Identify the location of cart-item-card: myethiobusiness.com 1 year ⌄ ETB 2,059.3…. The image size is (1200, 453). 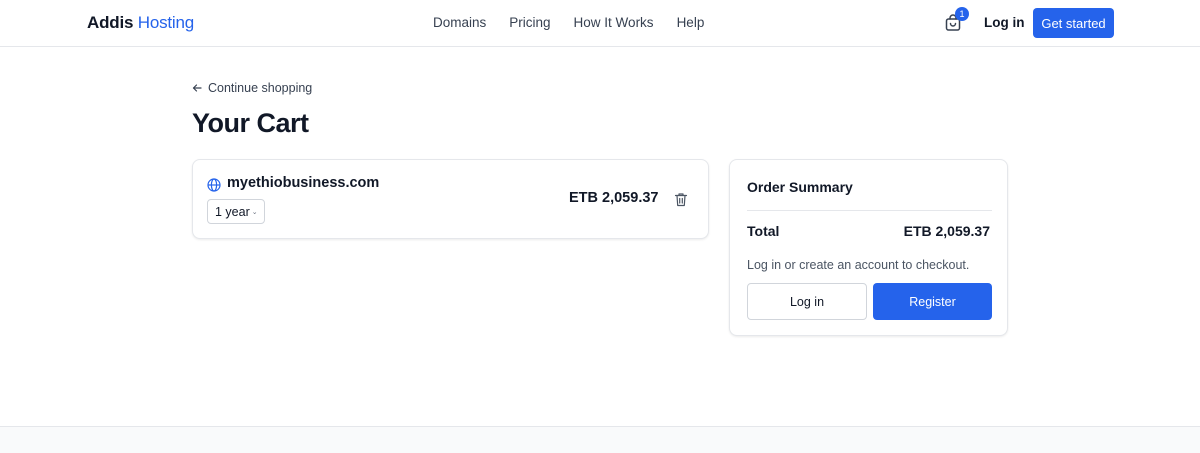
(450, 199).